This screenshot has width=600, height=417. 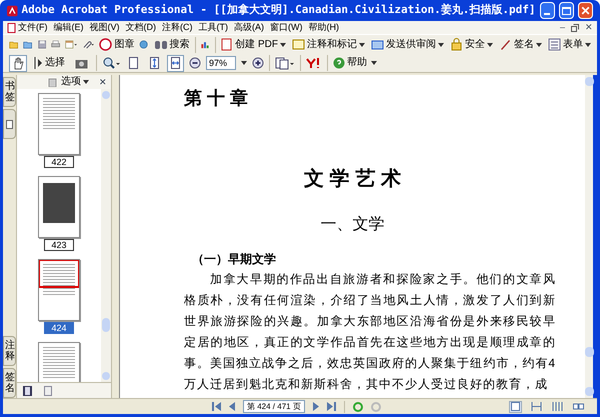 I want to click on page-number-label: 424, so click(x=59, y=328).